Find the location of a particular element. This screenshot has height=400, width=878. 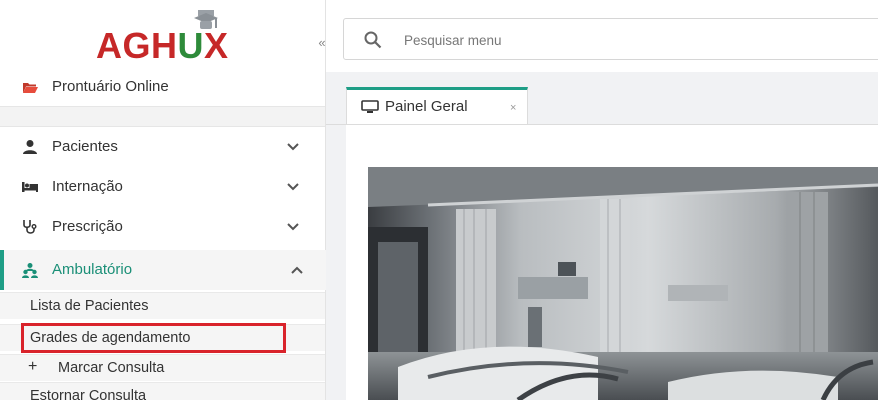

bed-icon is located at coordinates (30, 187).